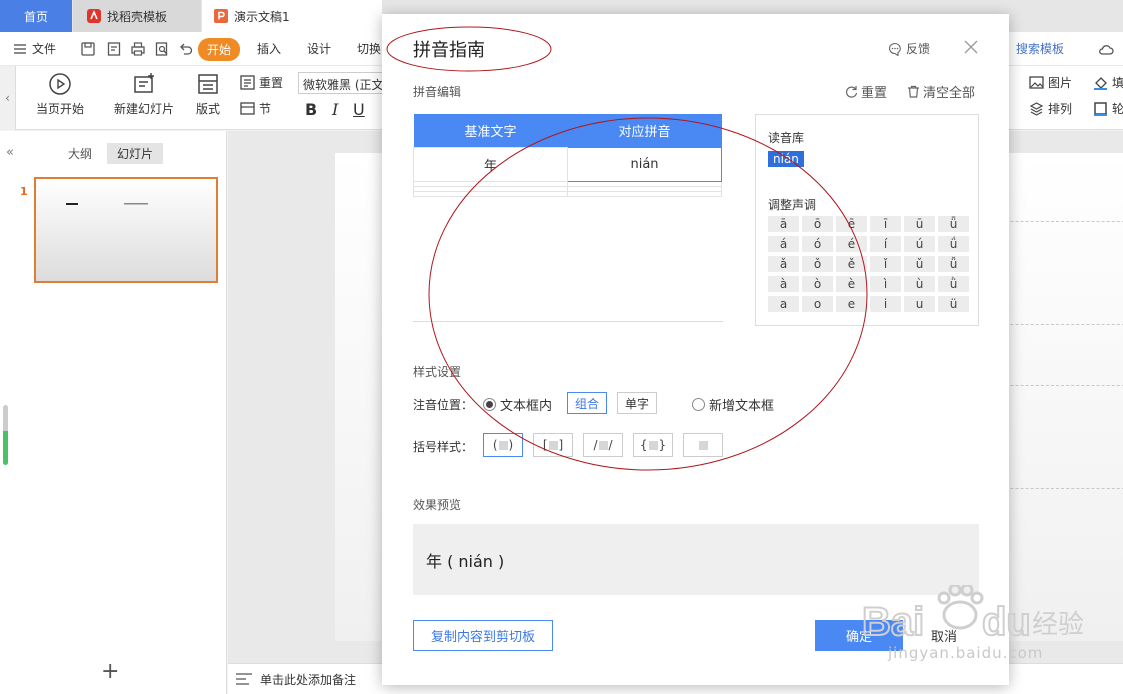 The image size is (1123, 694). What do you see at coordinates (783, 284) in the screenshot?
I see `tone-option: à` at bounding box center [783, 284].